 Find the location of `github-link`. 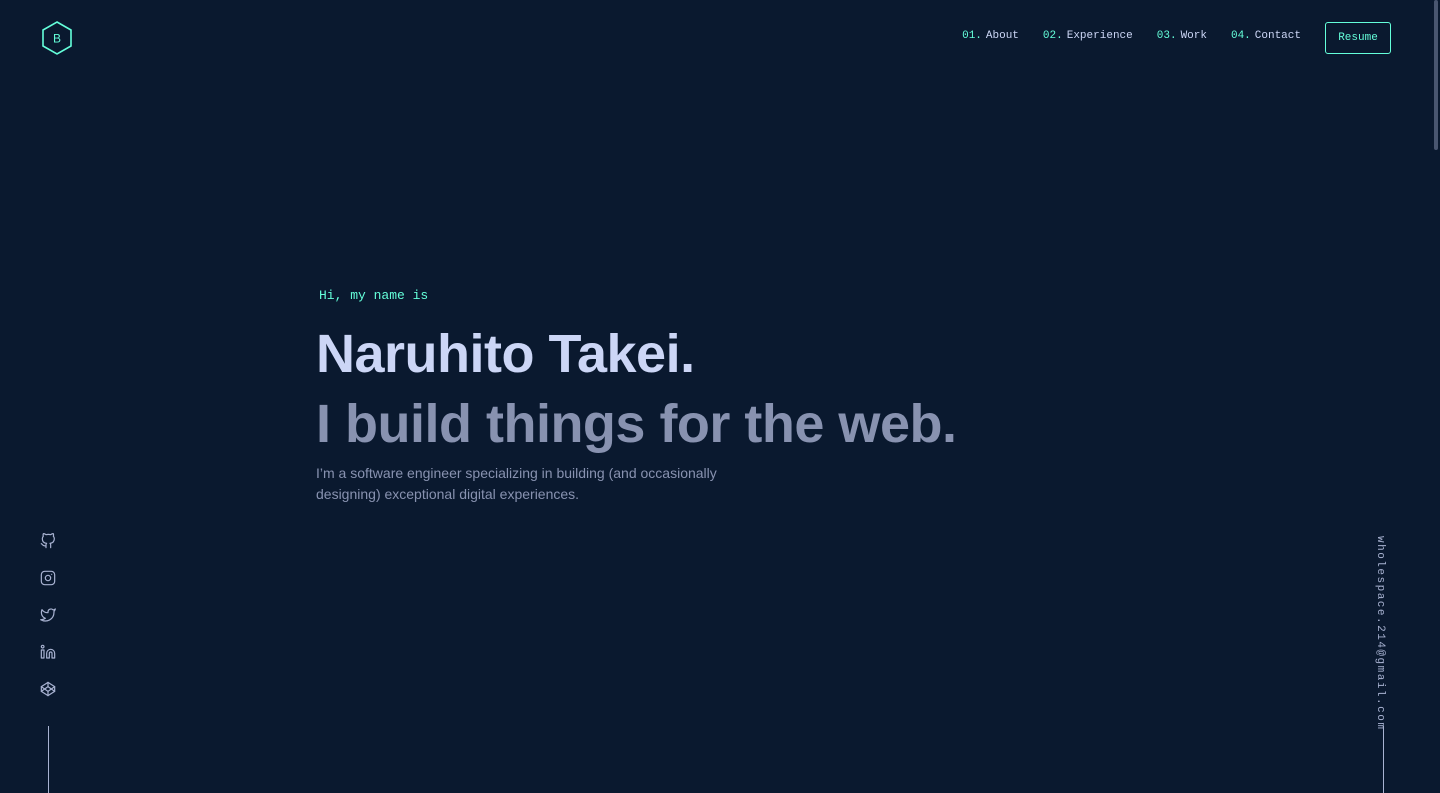

github-link is located at coordinates (48, 541).